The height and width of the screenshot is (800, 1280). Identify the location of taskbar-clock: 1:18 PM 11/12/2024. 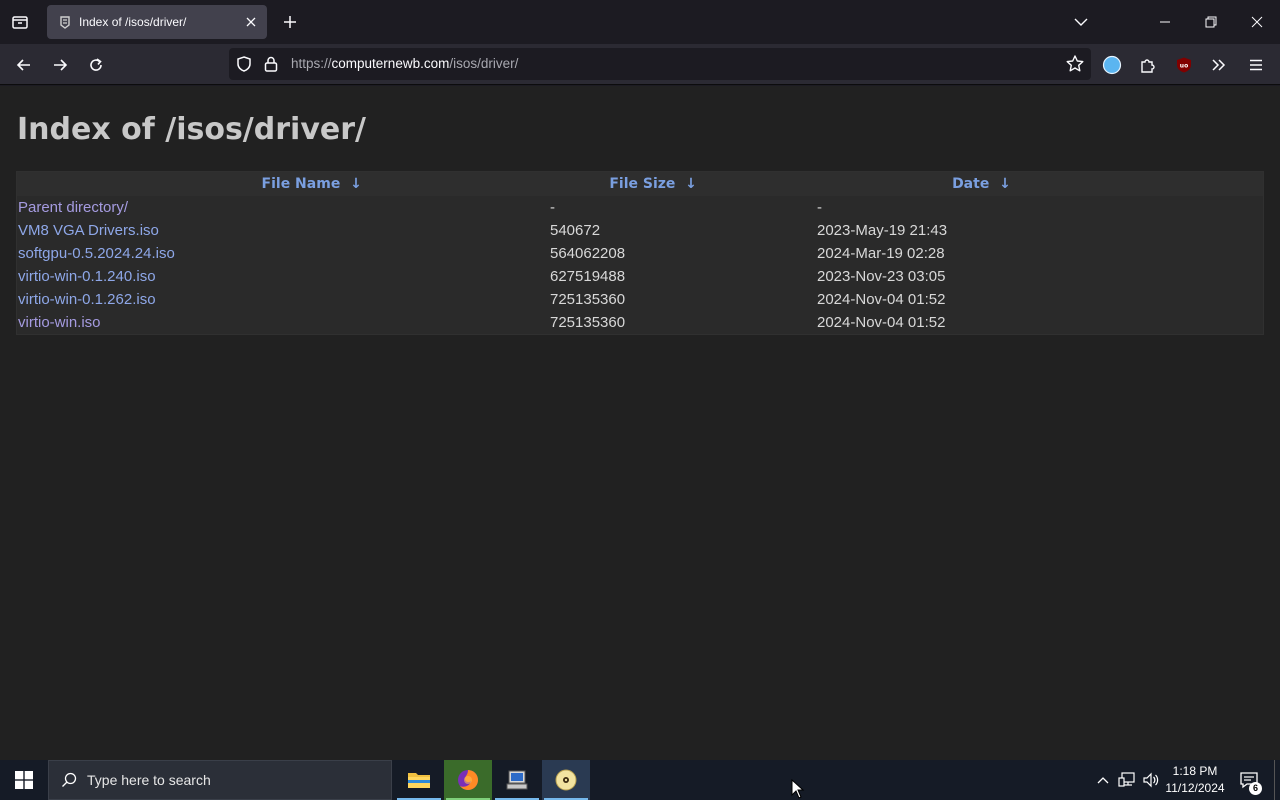
(1195, 780).